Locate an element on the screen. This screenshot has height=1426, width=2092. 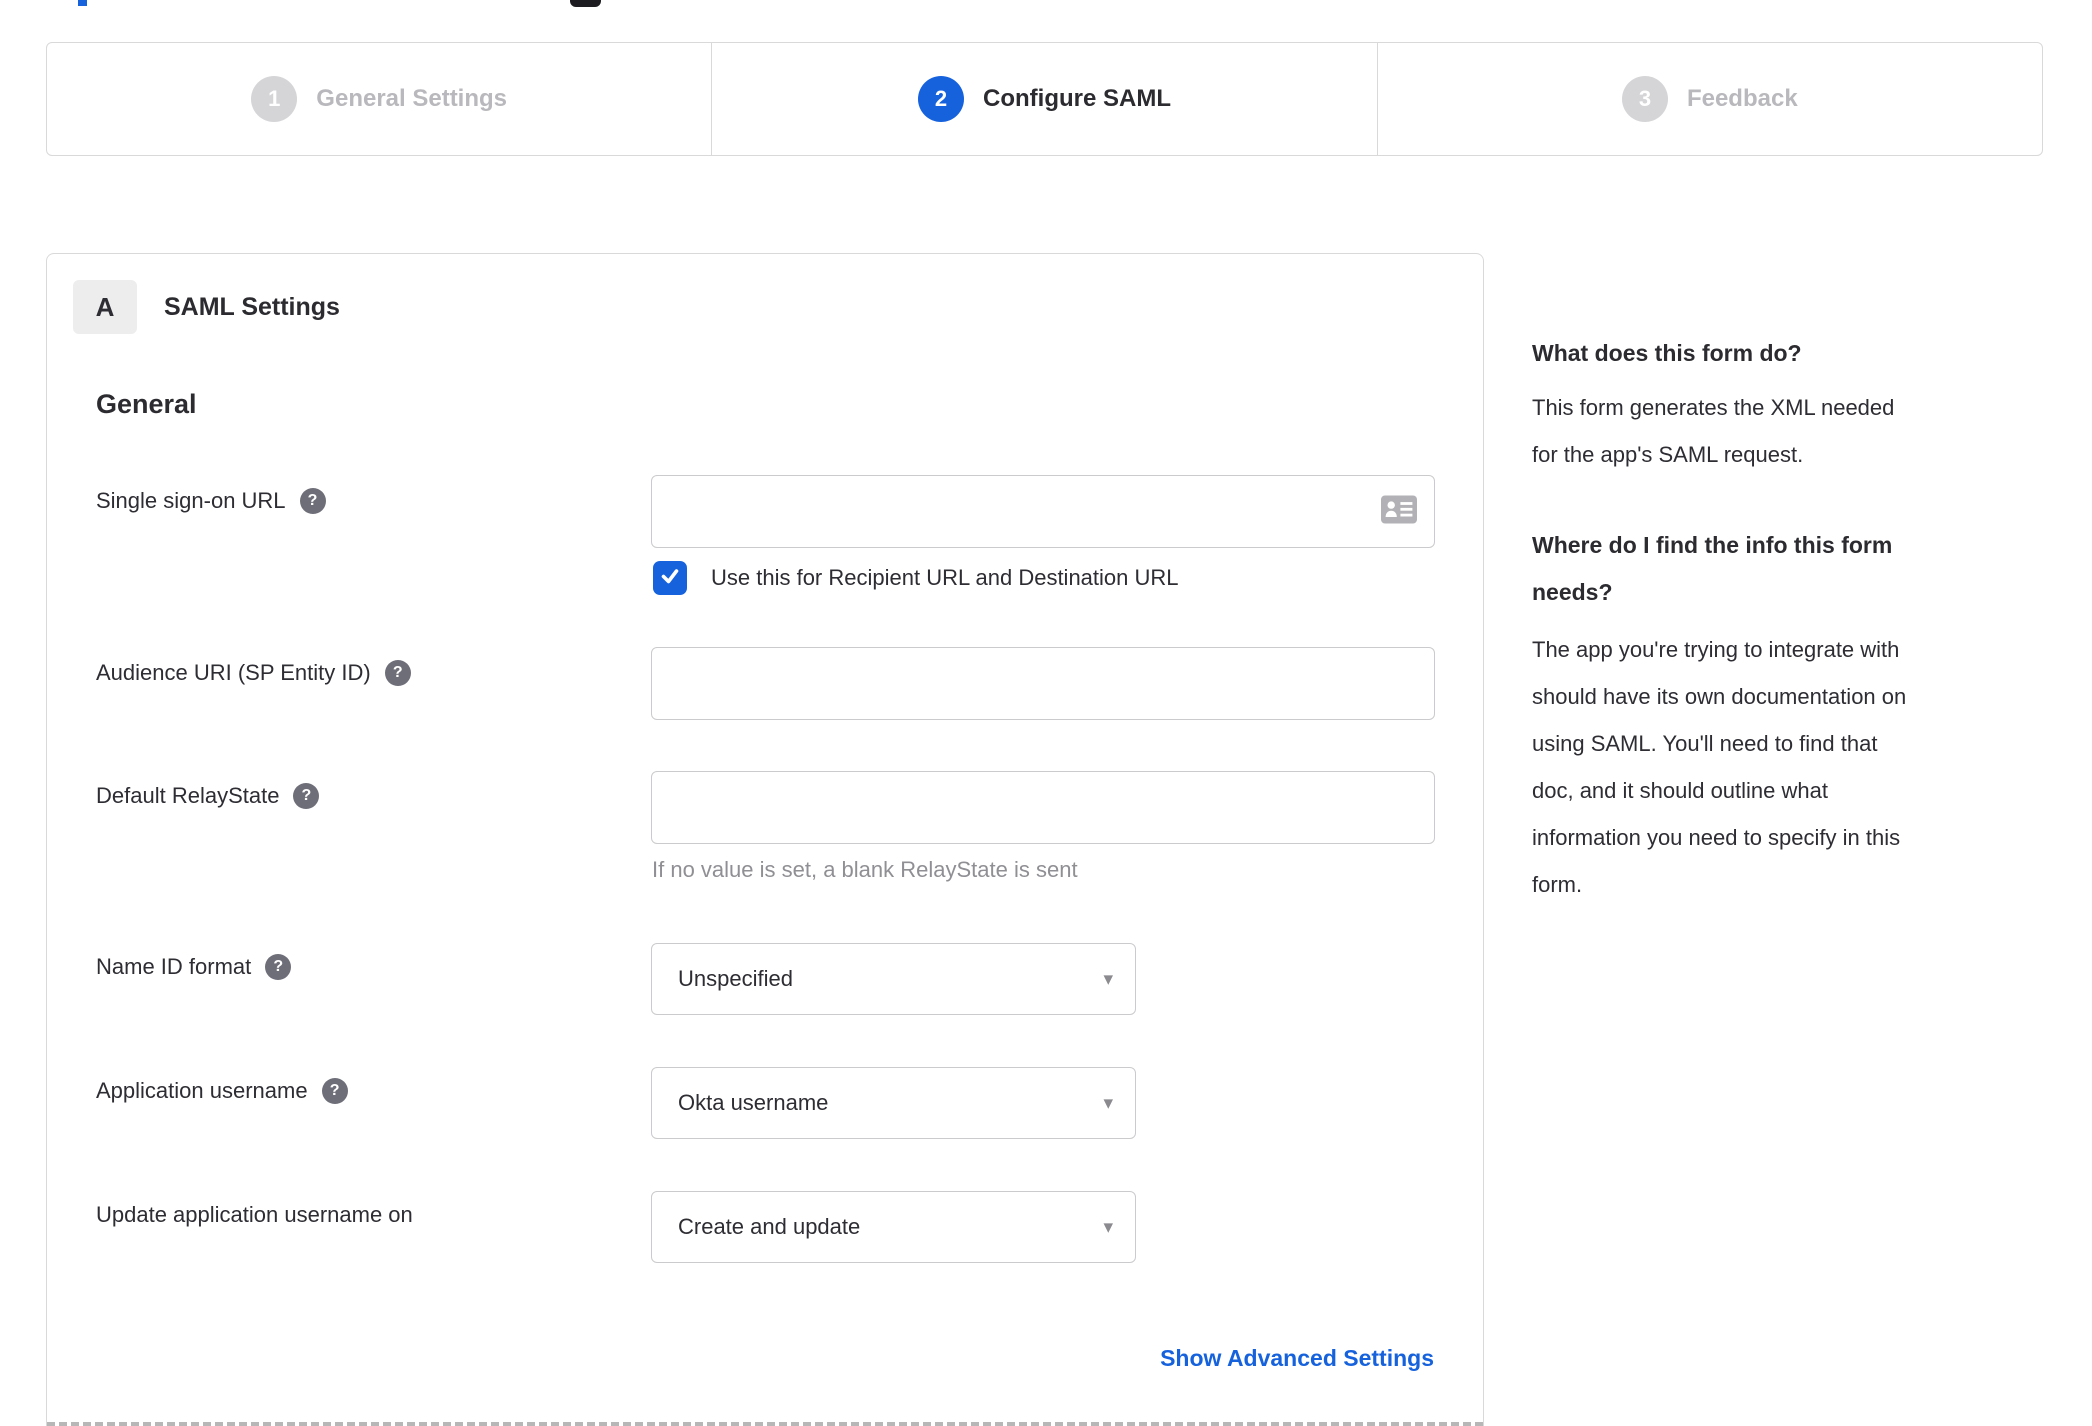
section-letter-badge: A is located at coordinates (105, 307).